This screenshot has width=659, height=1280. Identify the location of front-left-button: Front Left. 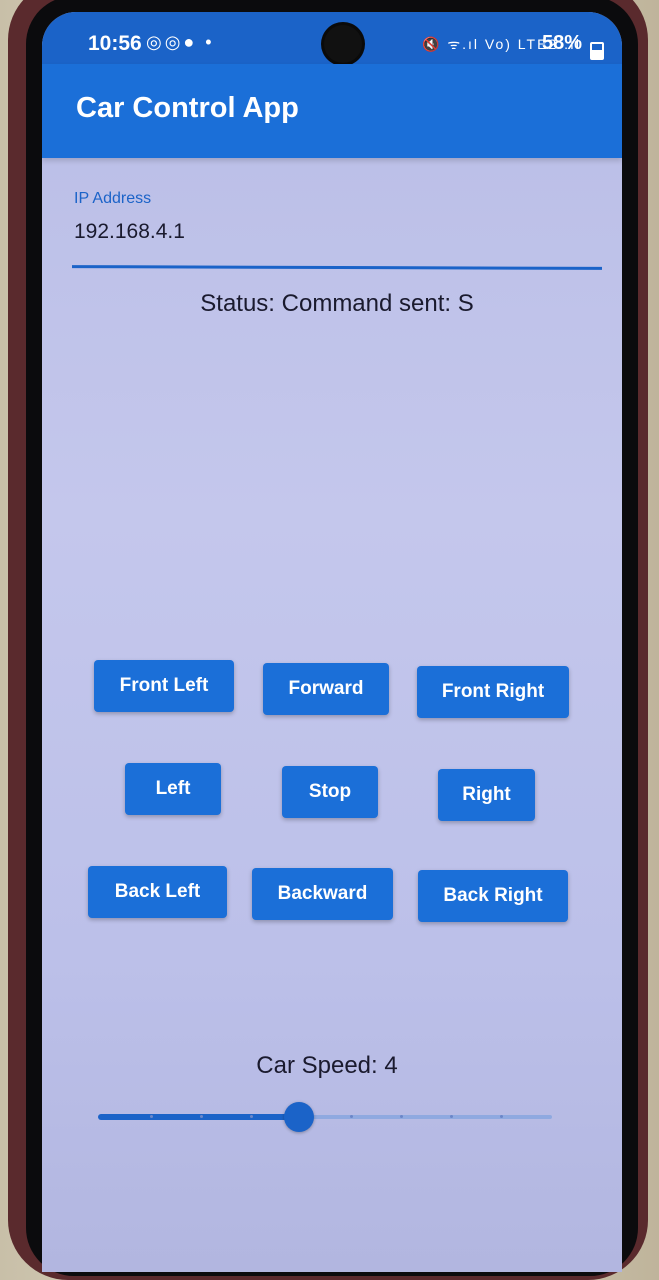
(164, 686).